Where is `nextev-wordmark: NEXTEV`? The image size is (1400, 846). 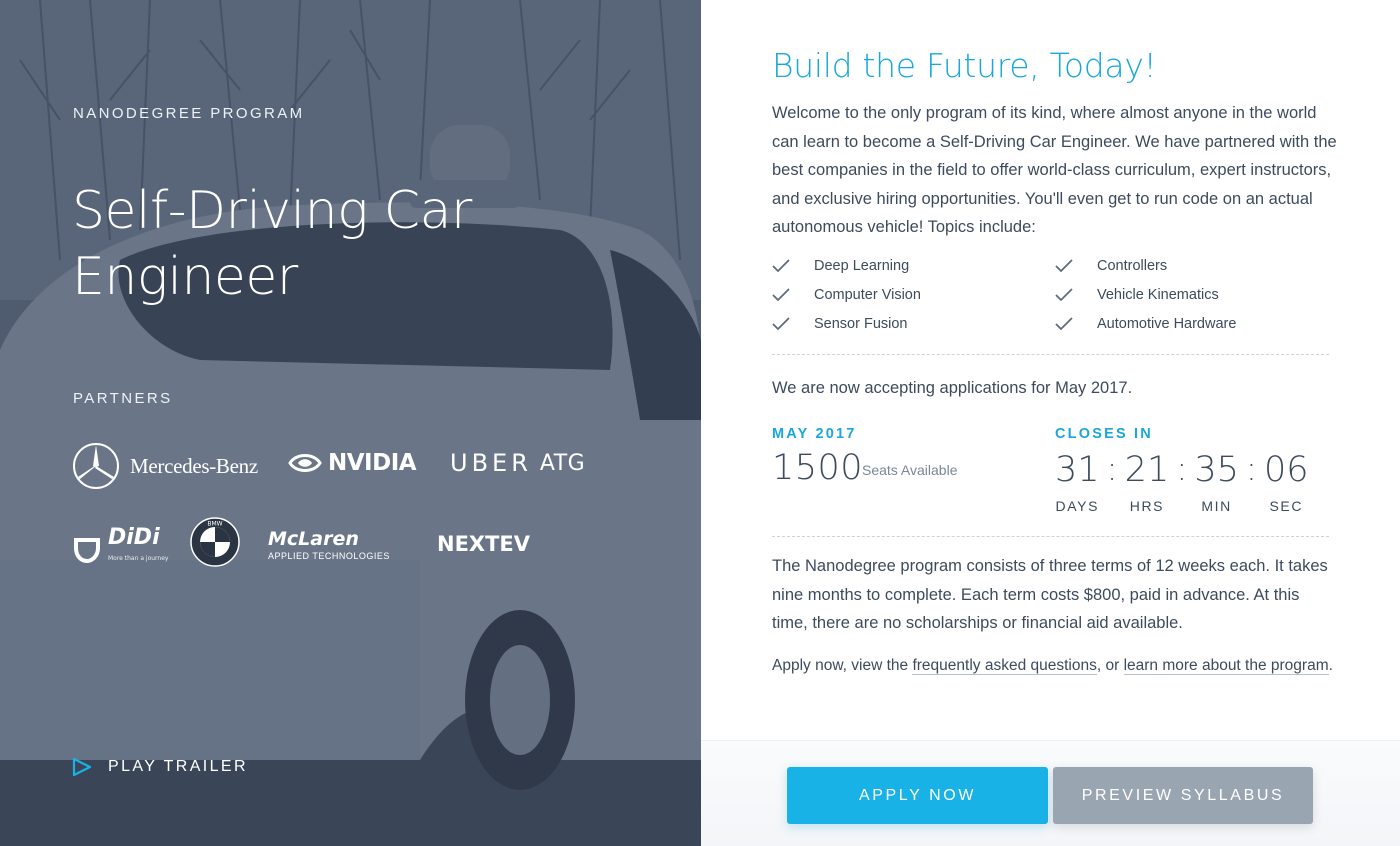
nextev-wordmark: NEXTEV is located at coordinates (484, 544).